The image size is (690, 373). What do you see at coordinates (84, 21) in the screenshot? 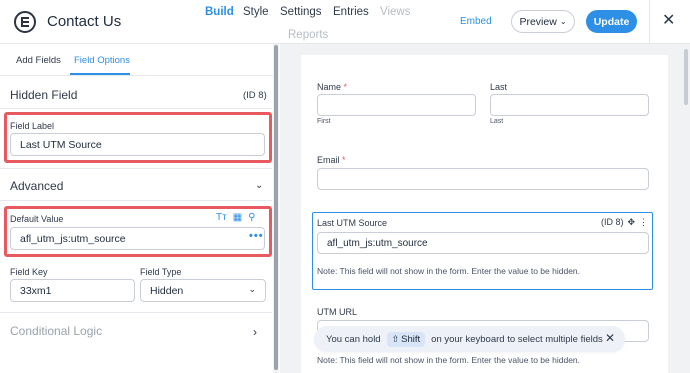
I see `form-title: Contact Us` at bounding box center [84, 21].